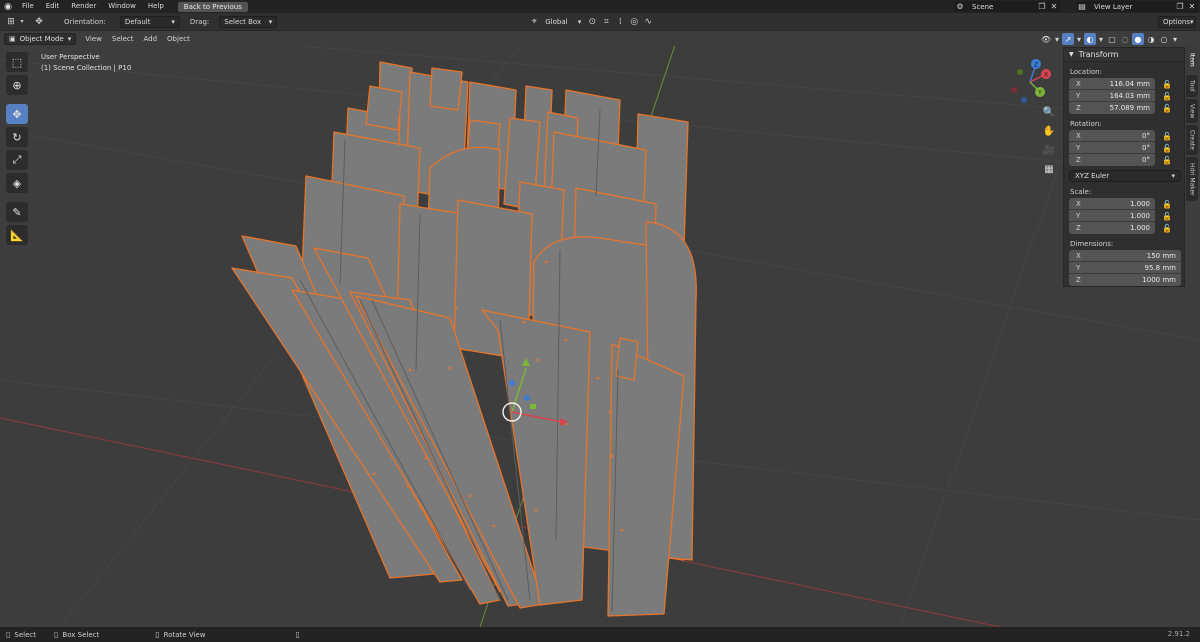 The image size is (1200, 642). Describe the element at coordinates (620, 22) in the screenshot. I see `snap-increment-icon: ⁞` at that location.